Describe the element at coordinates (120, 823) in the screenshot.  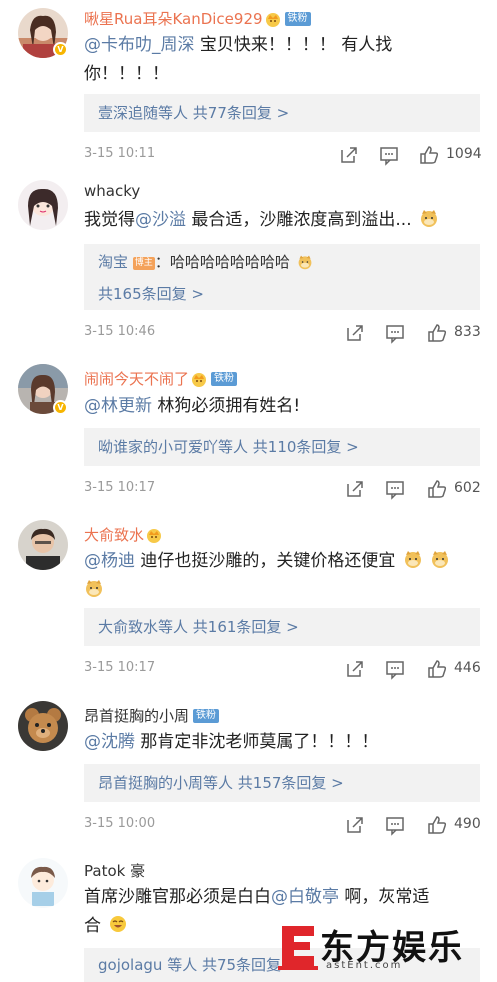
I see `timestamp: 3-15 10:00` at that location.